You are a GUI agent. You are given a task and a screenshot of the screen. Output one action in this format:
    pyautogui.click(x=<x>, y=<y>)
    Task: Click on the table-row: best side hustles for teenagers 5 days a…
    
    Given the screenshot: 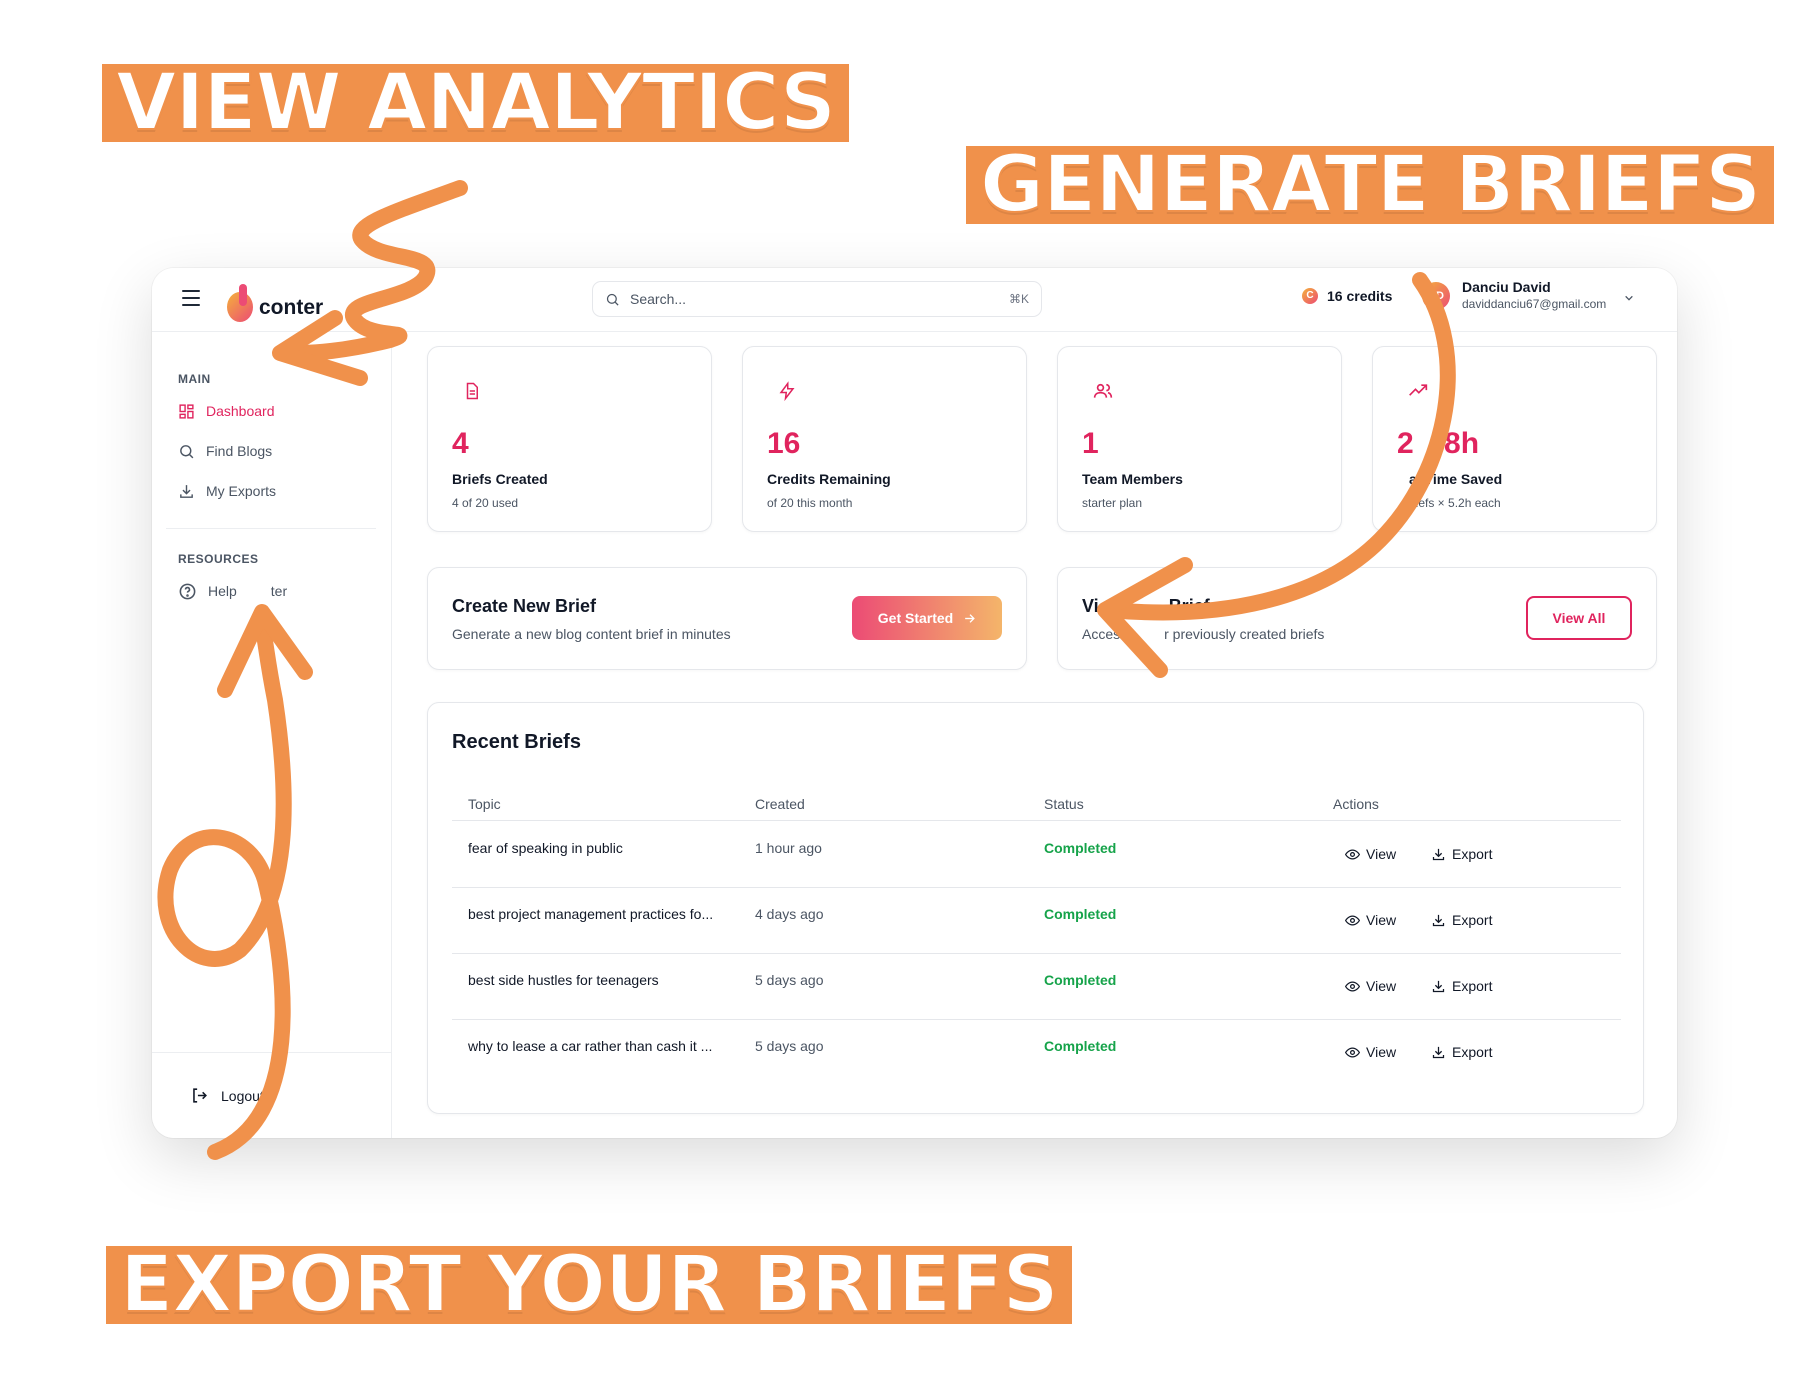 What is the action you would take?
    pyautogui.click(x=1036, y=987)
    